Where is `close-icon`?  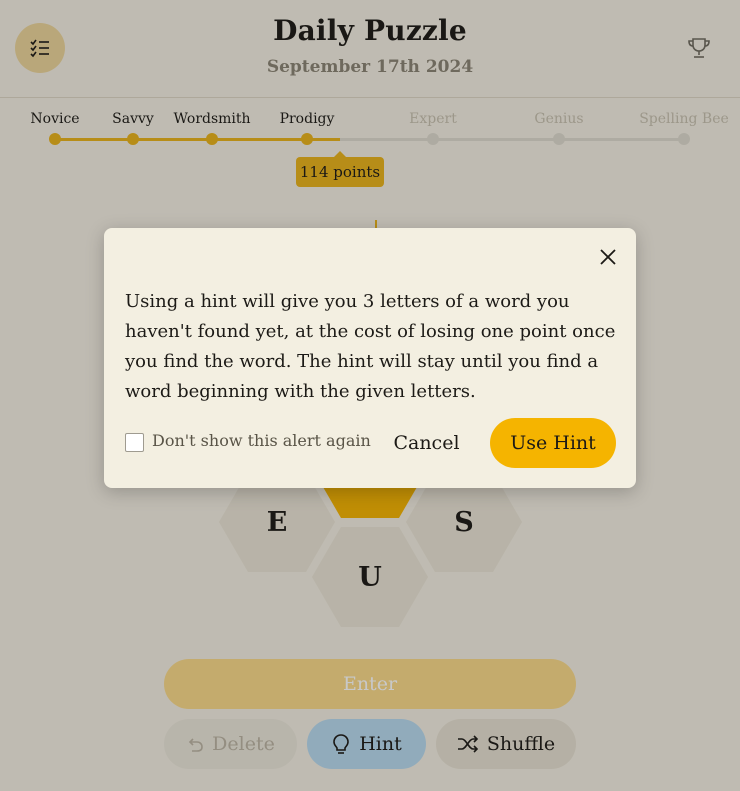
close-icon is located at coordinates (608, 257).